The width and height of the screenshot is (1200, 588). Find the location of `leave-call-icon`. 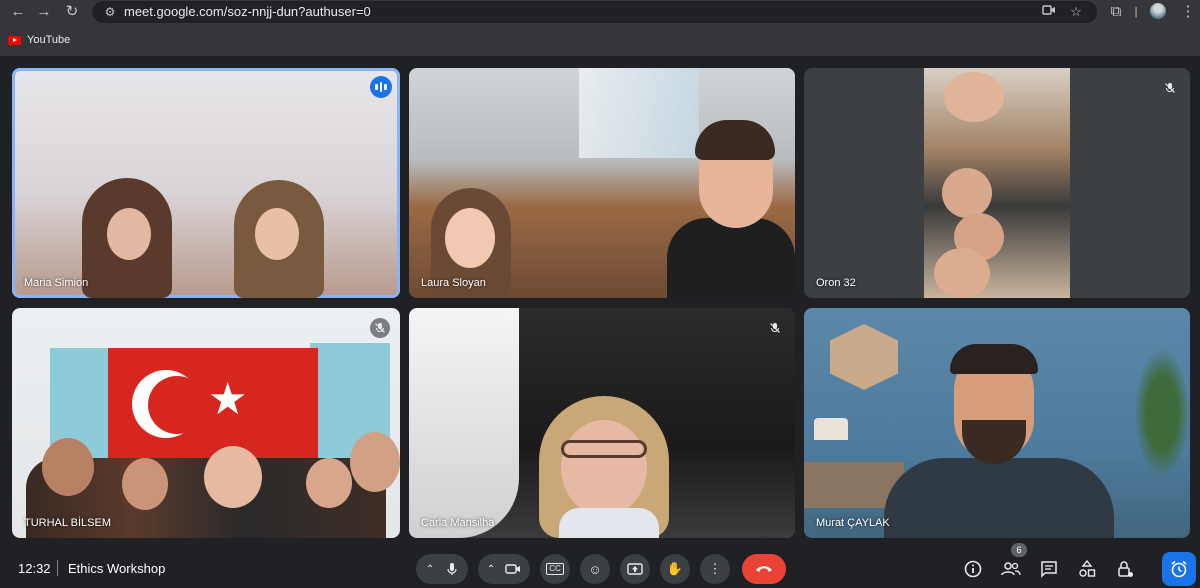

leave-call-icon is located at coordinates (764, 569).